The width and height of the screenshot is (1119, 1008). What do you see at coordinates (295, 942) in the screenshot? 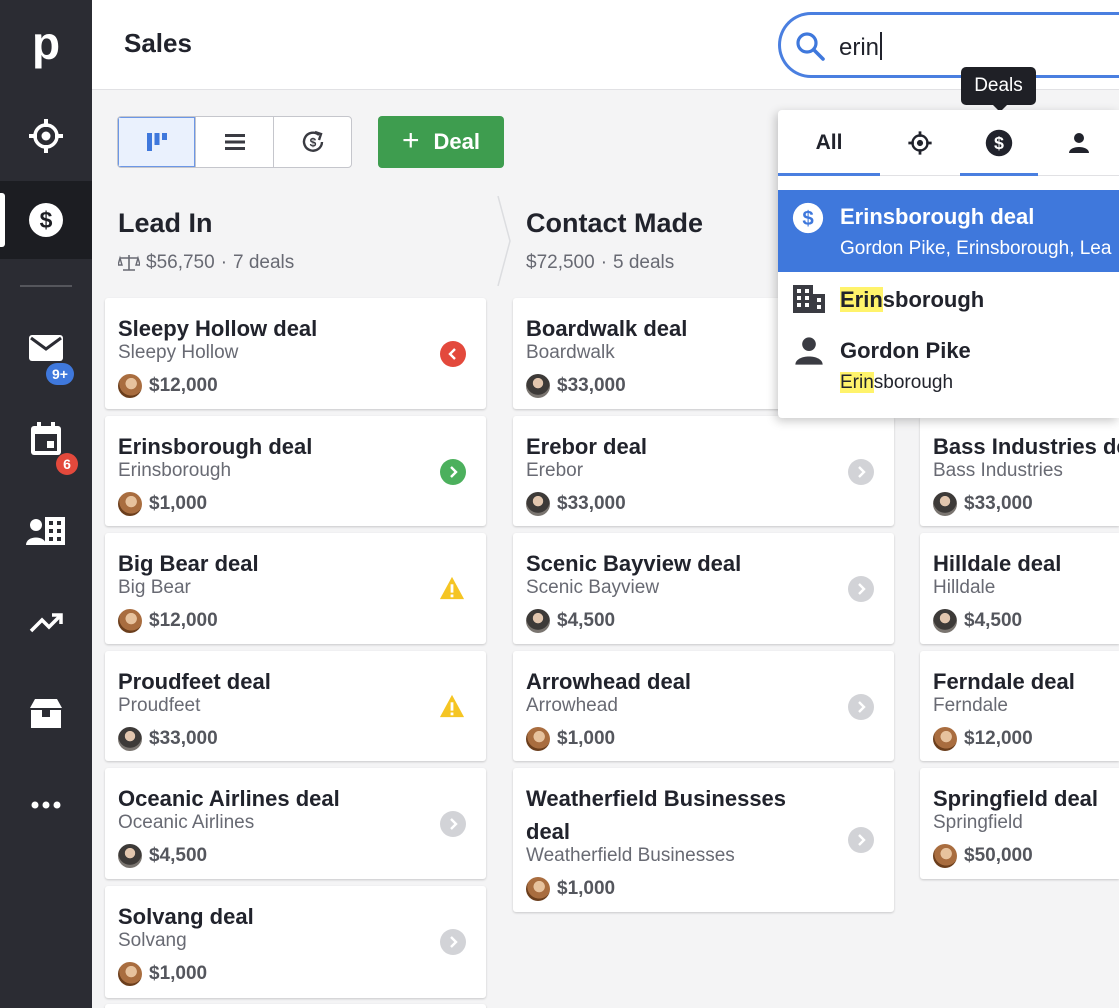
I see `deal-card: Solvang deal Solvang $1,000` at bounding box center [295, 942].